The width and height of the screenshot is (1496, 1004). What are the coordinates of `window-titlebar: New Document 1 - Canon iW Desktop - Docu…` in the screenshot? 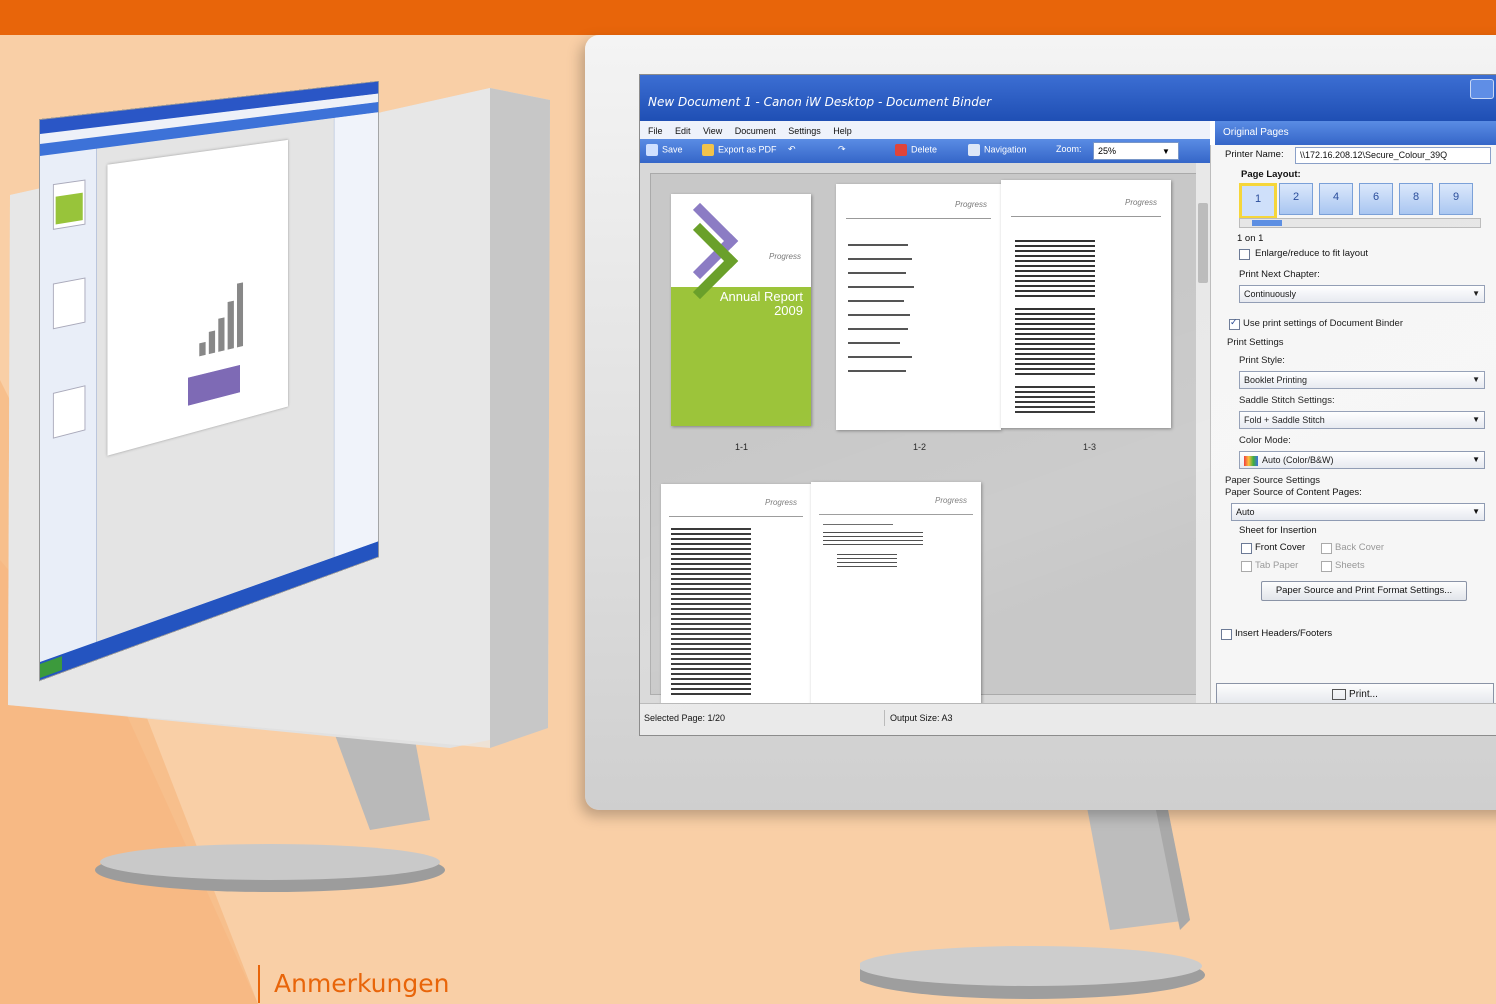 It's located at (1068, 98).